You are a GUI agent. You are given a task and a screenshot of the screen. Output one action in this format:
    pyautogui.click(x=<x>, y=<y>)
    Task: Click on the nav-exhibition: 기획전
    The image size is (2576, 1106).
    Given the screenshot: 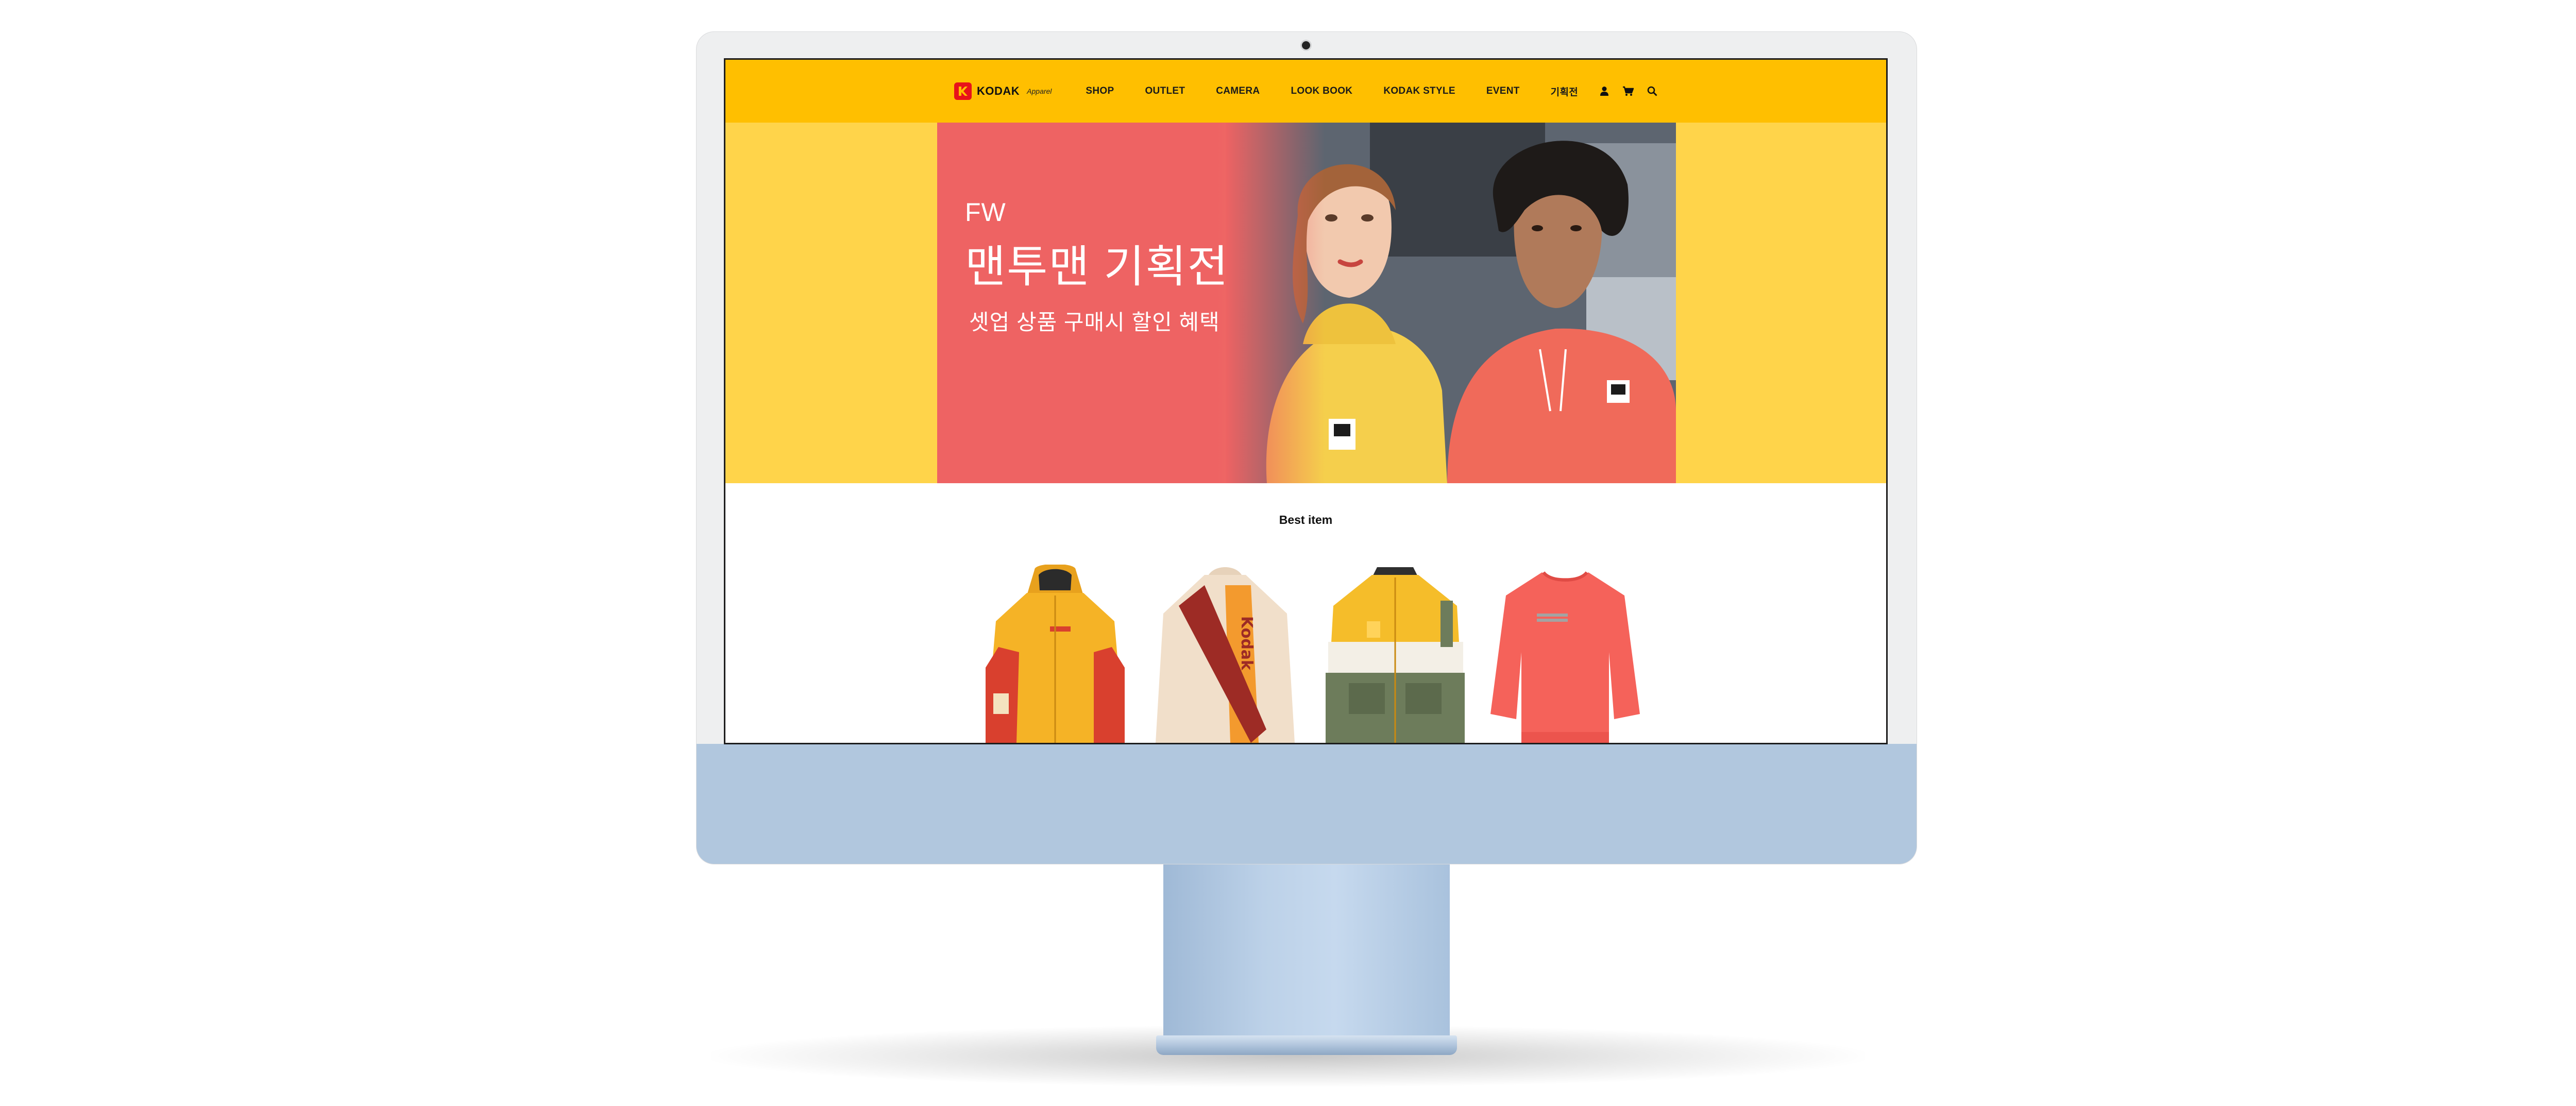 What is the action you would take?
    pyautogui.click(x=1564, y=91)
    